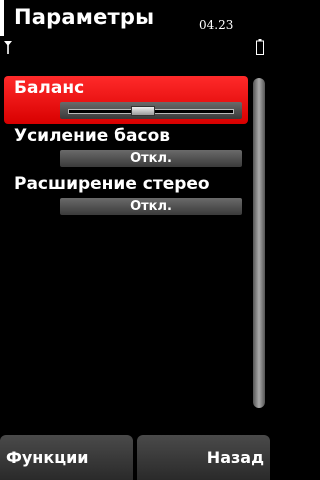 This screenshot has width=320, height=480. I want to click on setting-label: Усиление басов, so click(92, 136).